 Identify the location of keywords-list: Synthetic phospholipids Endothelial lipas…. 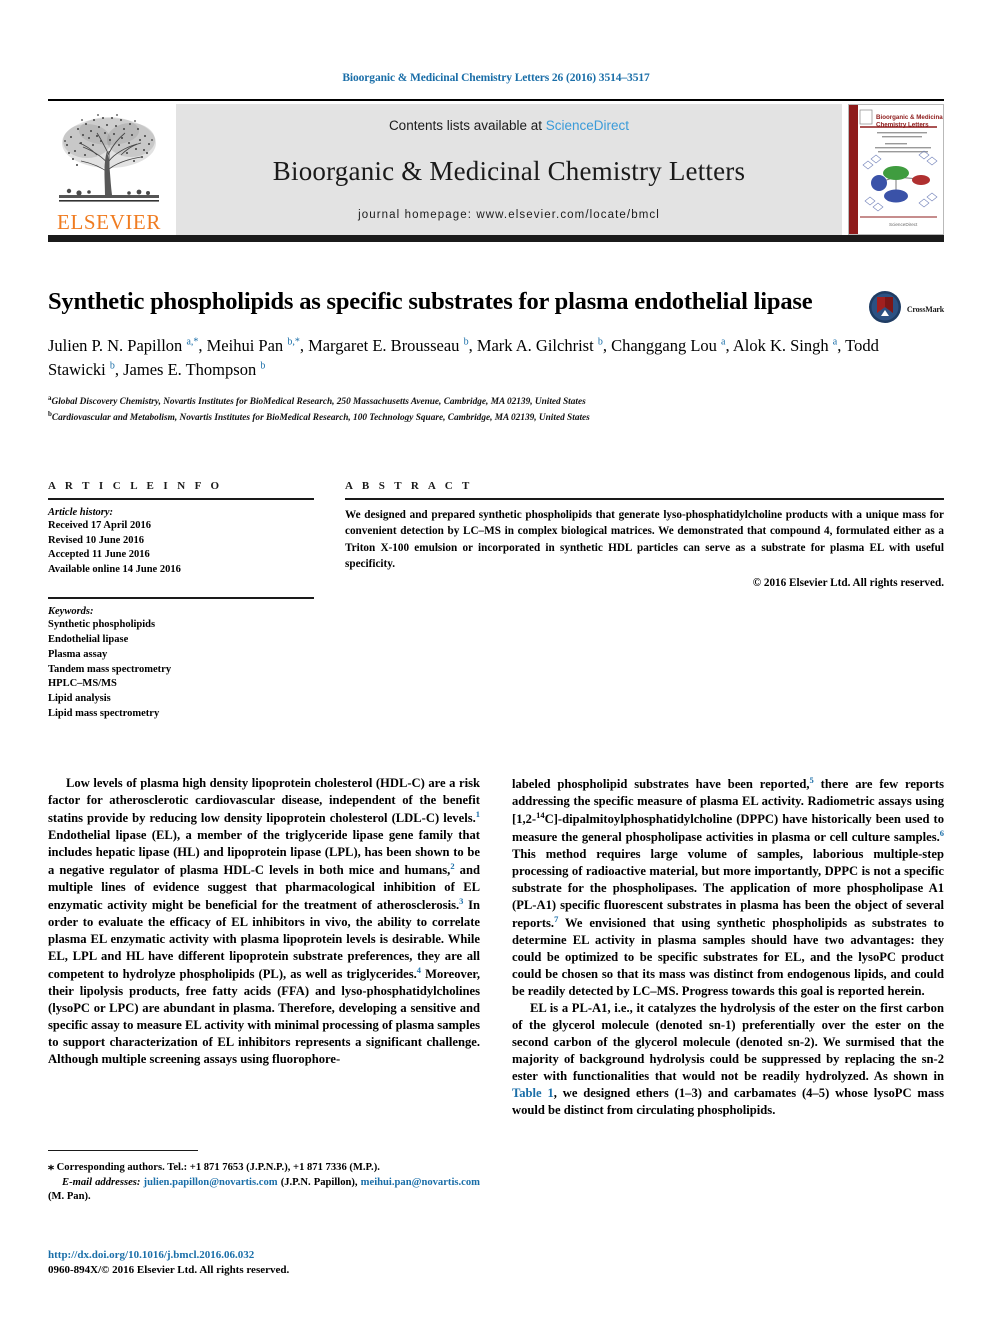
(181, 670).